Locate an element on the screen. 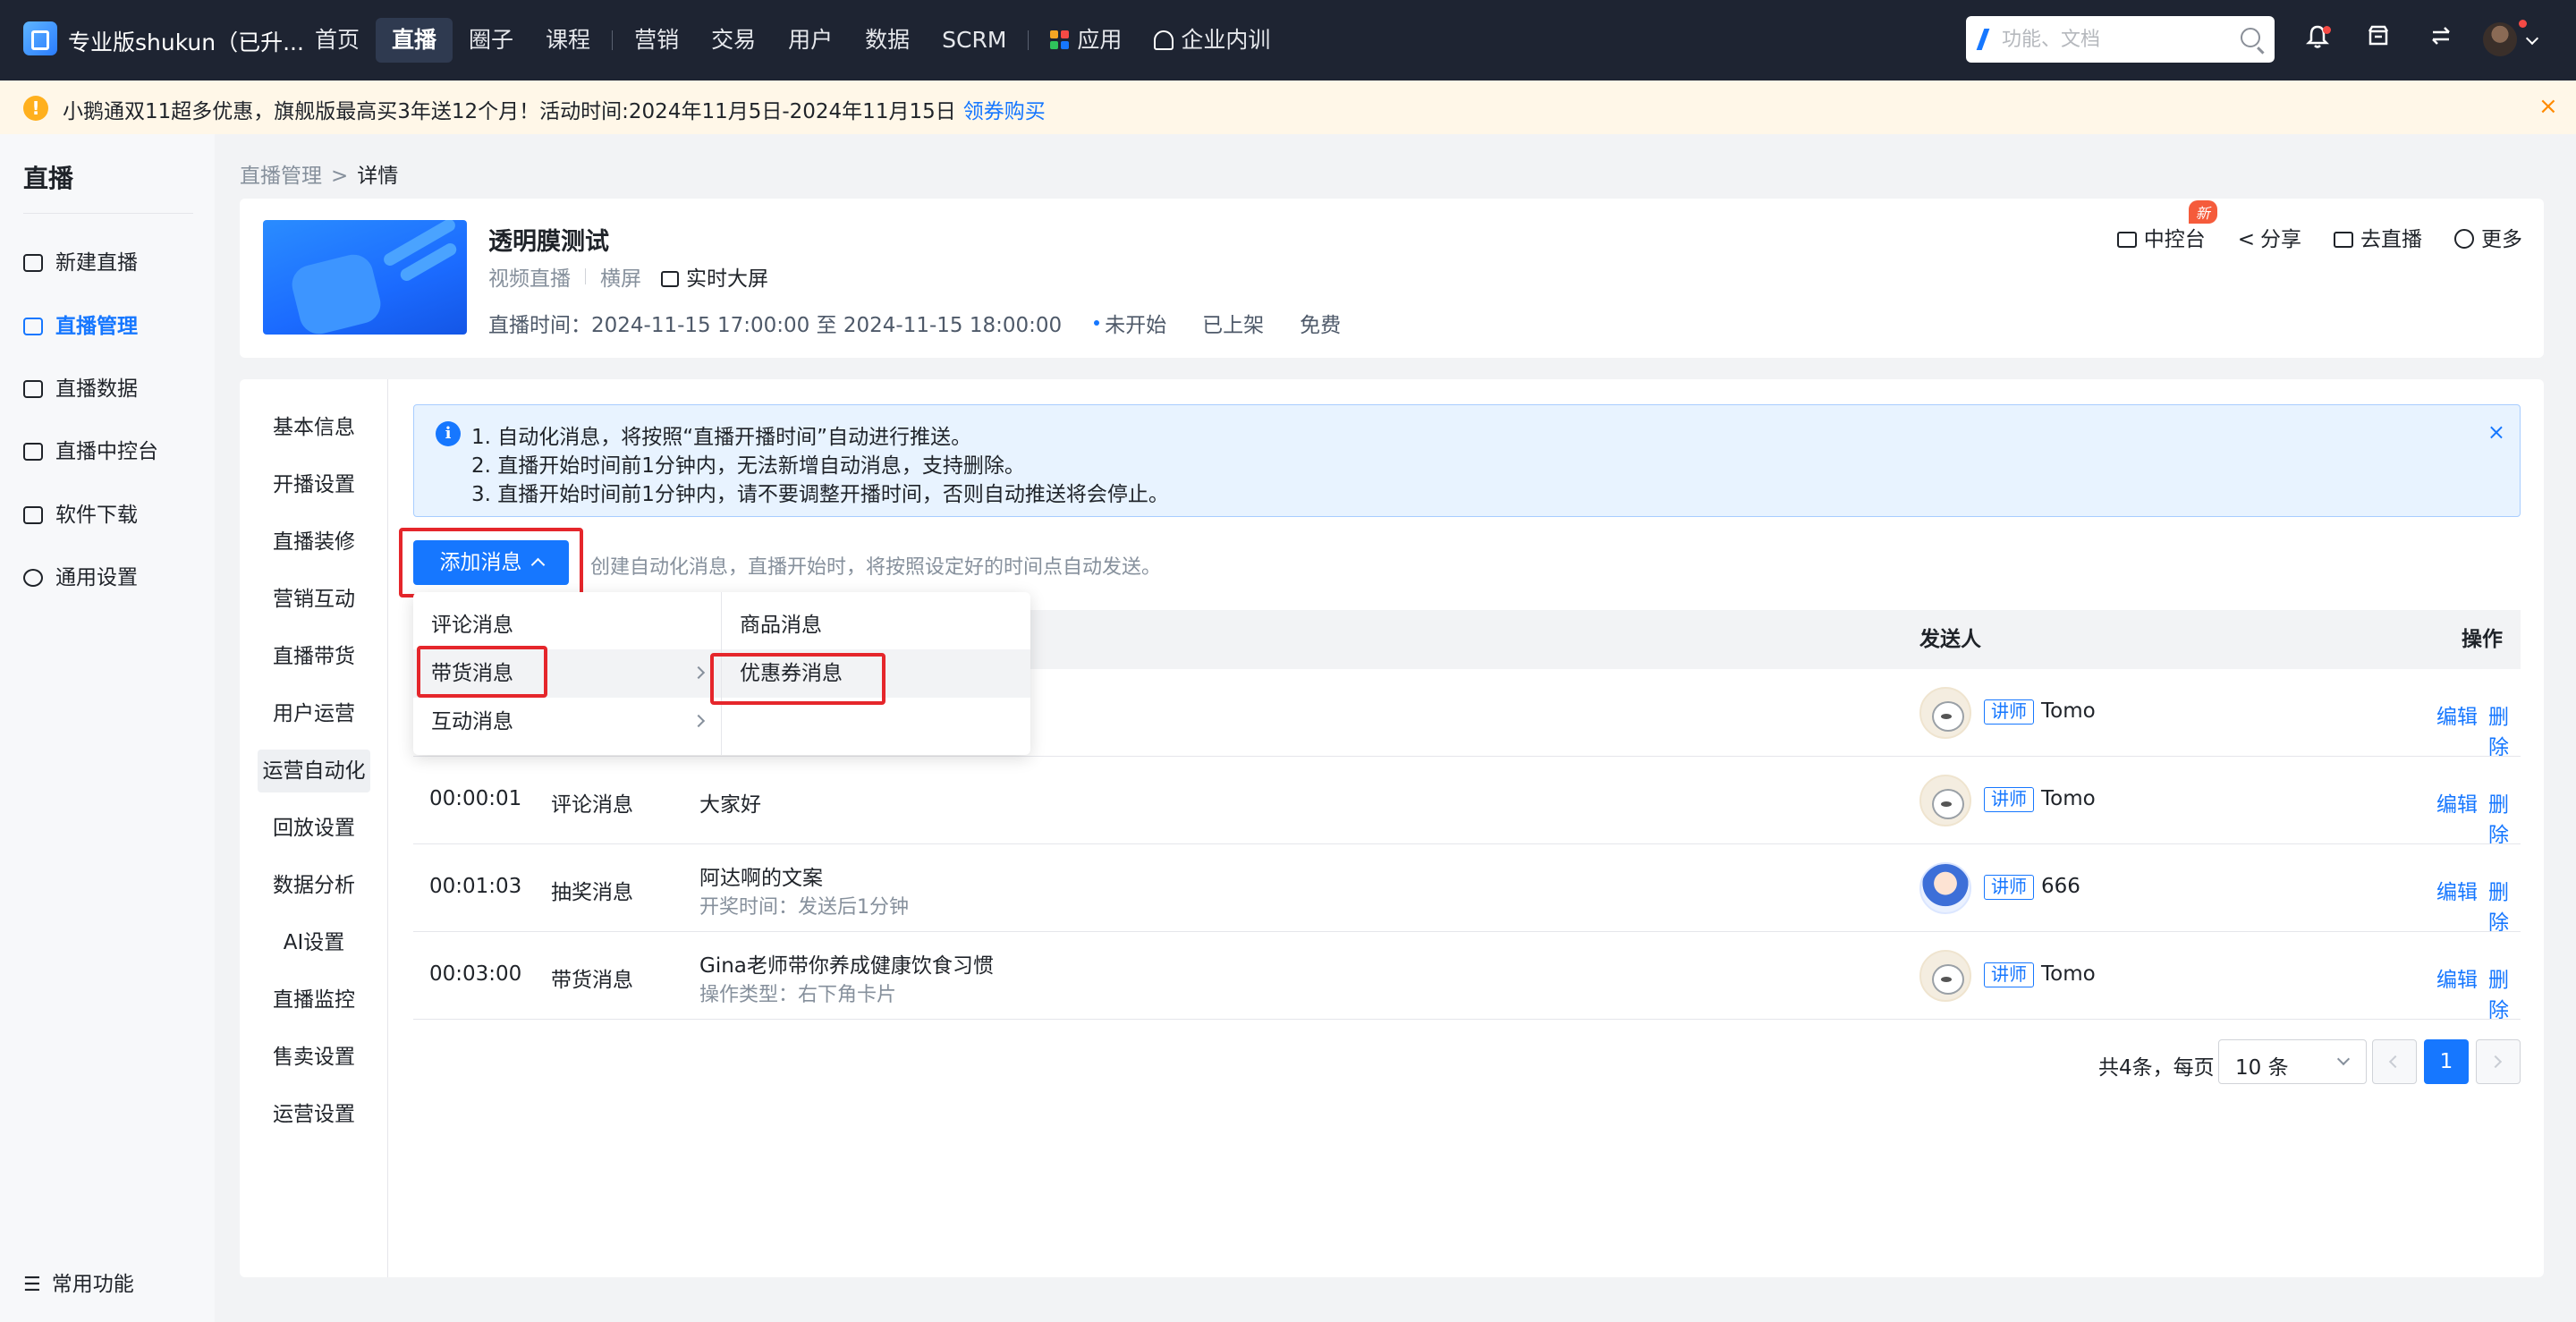  notice-link: 领券购买 is located at coordinates (1004, 112).